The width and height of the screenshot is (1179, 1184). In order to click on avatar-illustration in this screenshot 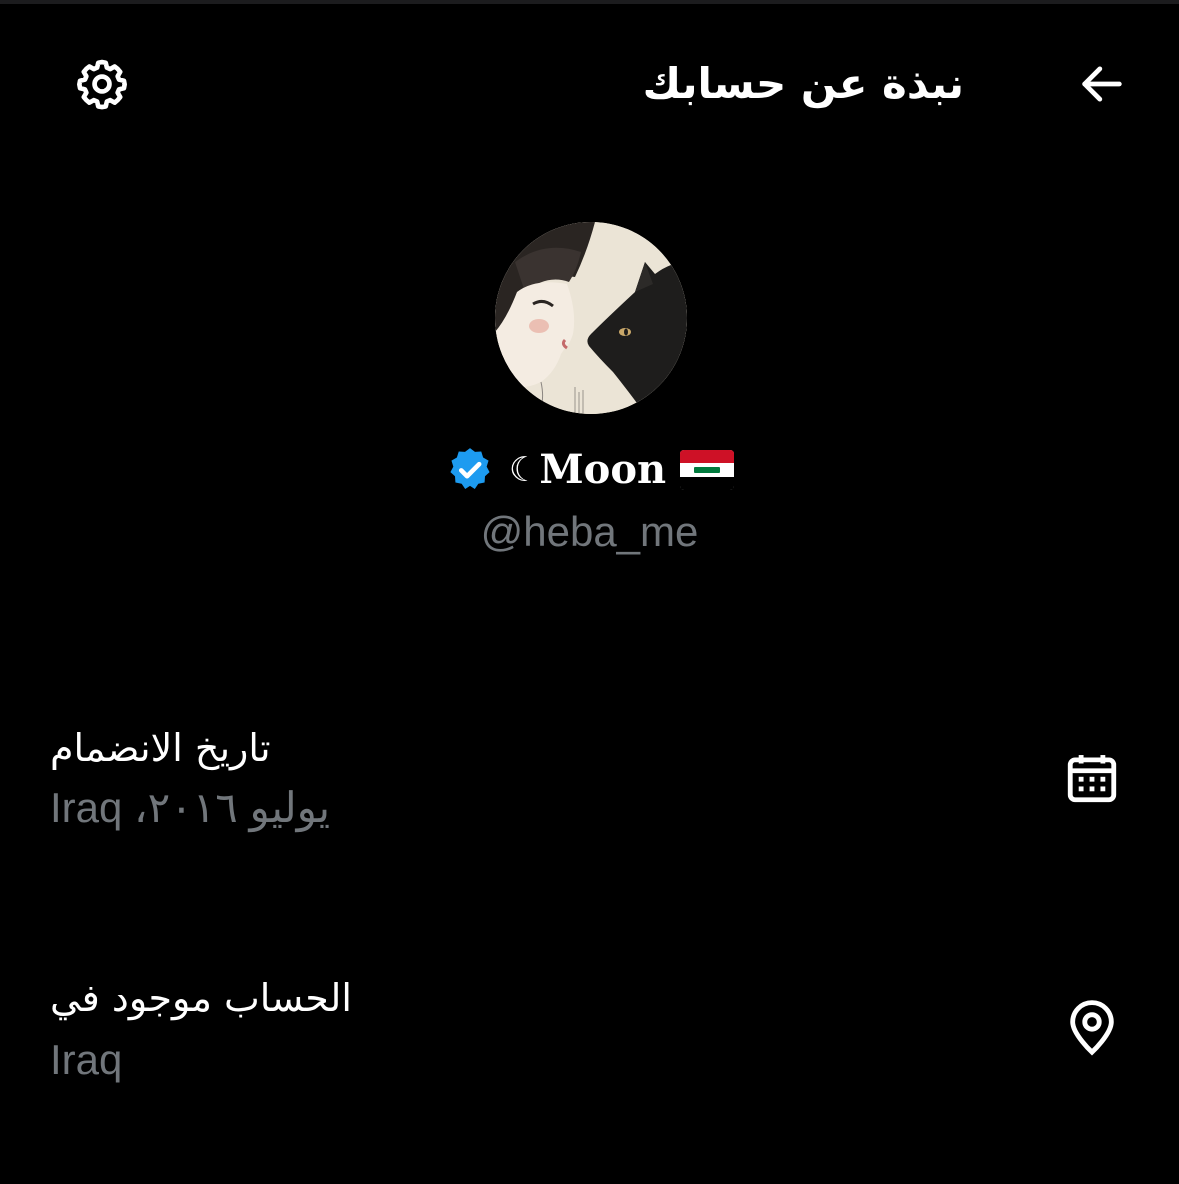, I will do `click(591, 318)`.